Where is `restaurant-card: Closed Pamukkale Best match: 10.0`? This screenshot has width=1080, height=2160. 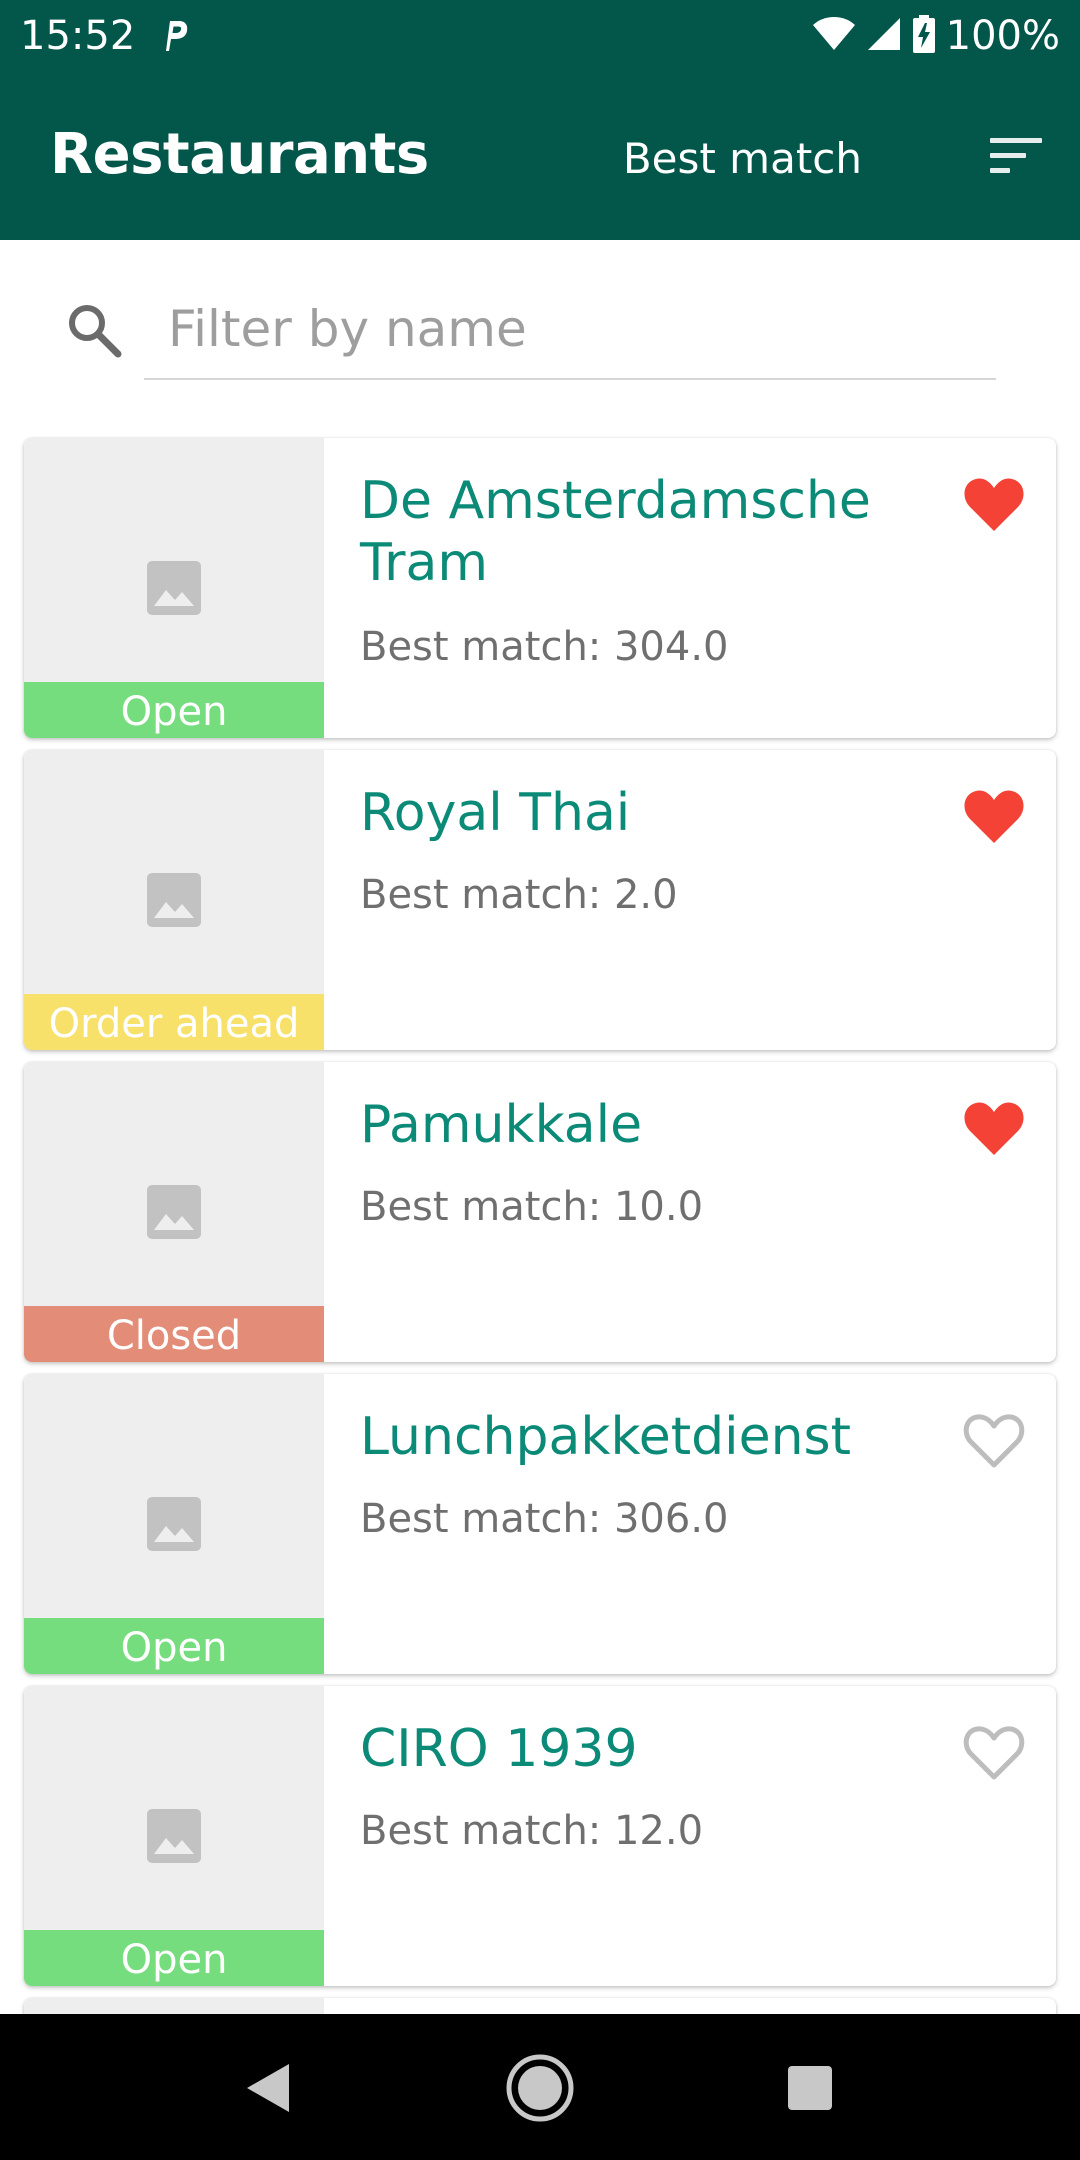
restaurant-card: Closed Pamukkale Best match: 10.0 is located at coordinates (540, 1212).